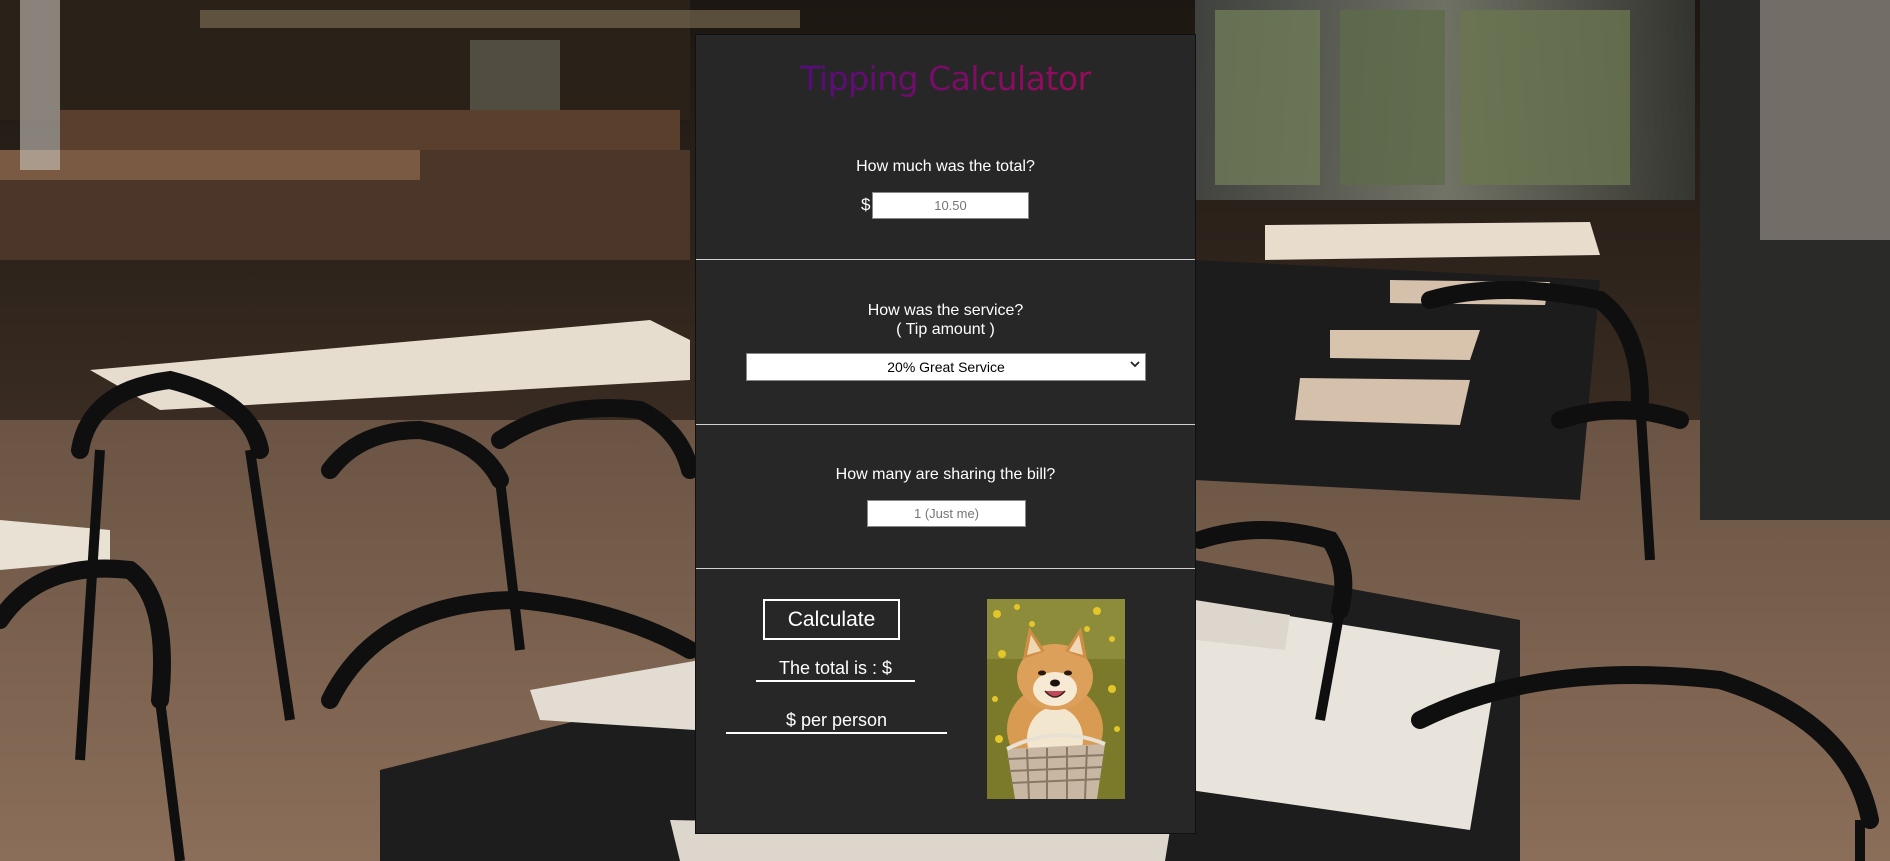 The image size is (1890, 861). I want to click on service-select-value: 20% Great Service, so click(946, 367).